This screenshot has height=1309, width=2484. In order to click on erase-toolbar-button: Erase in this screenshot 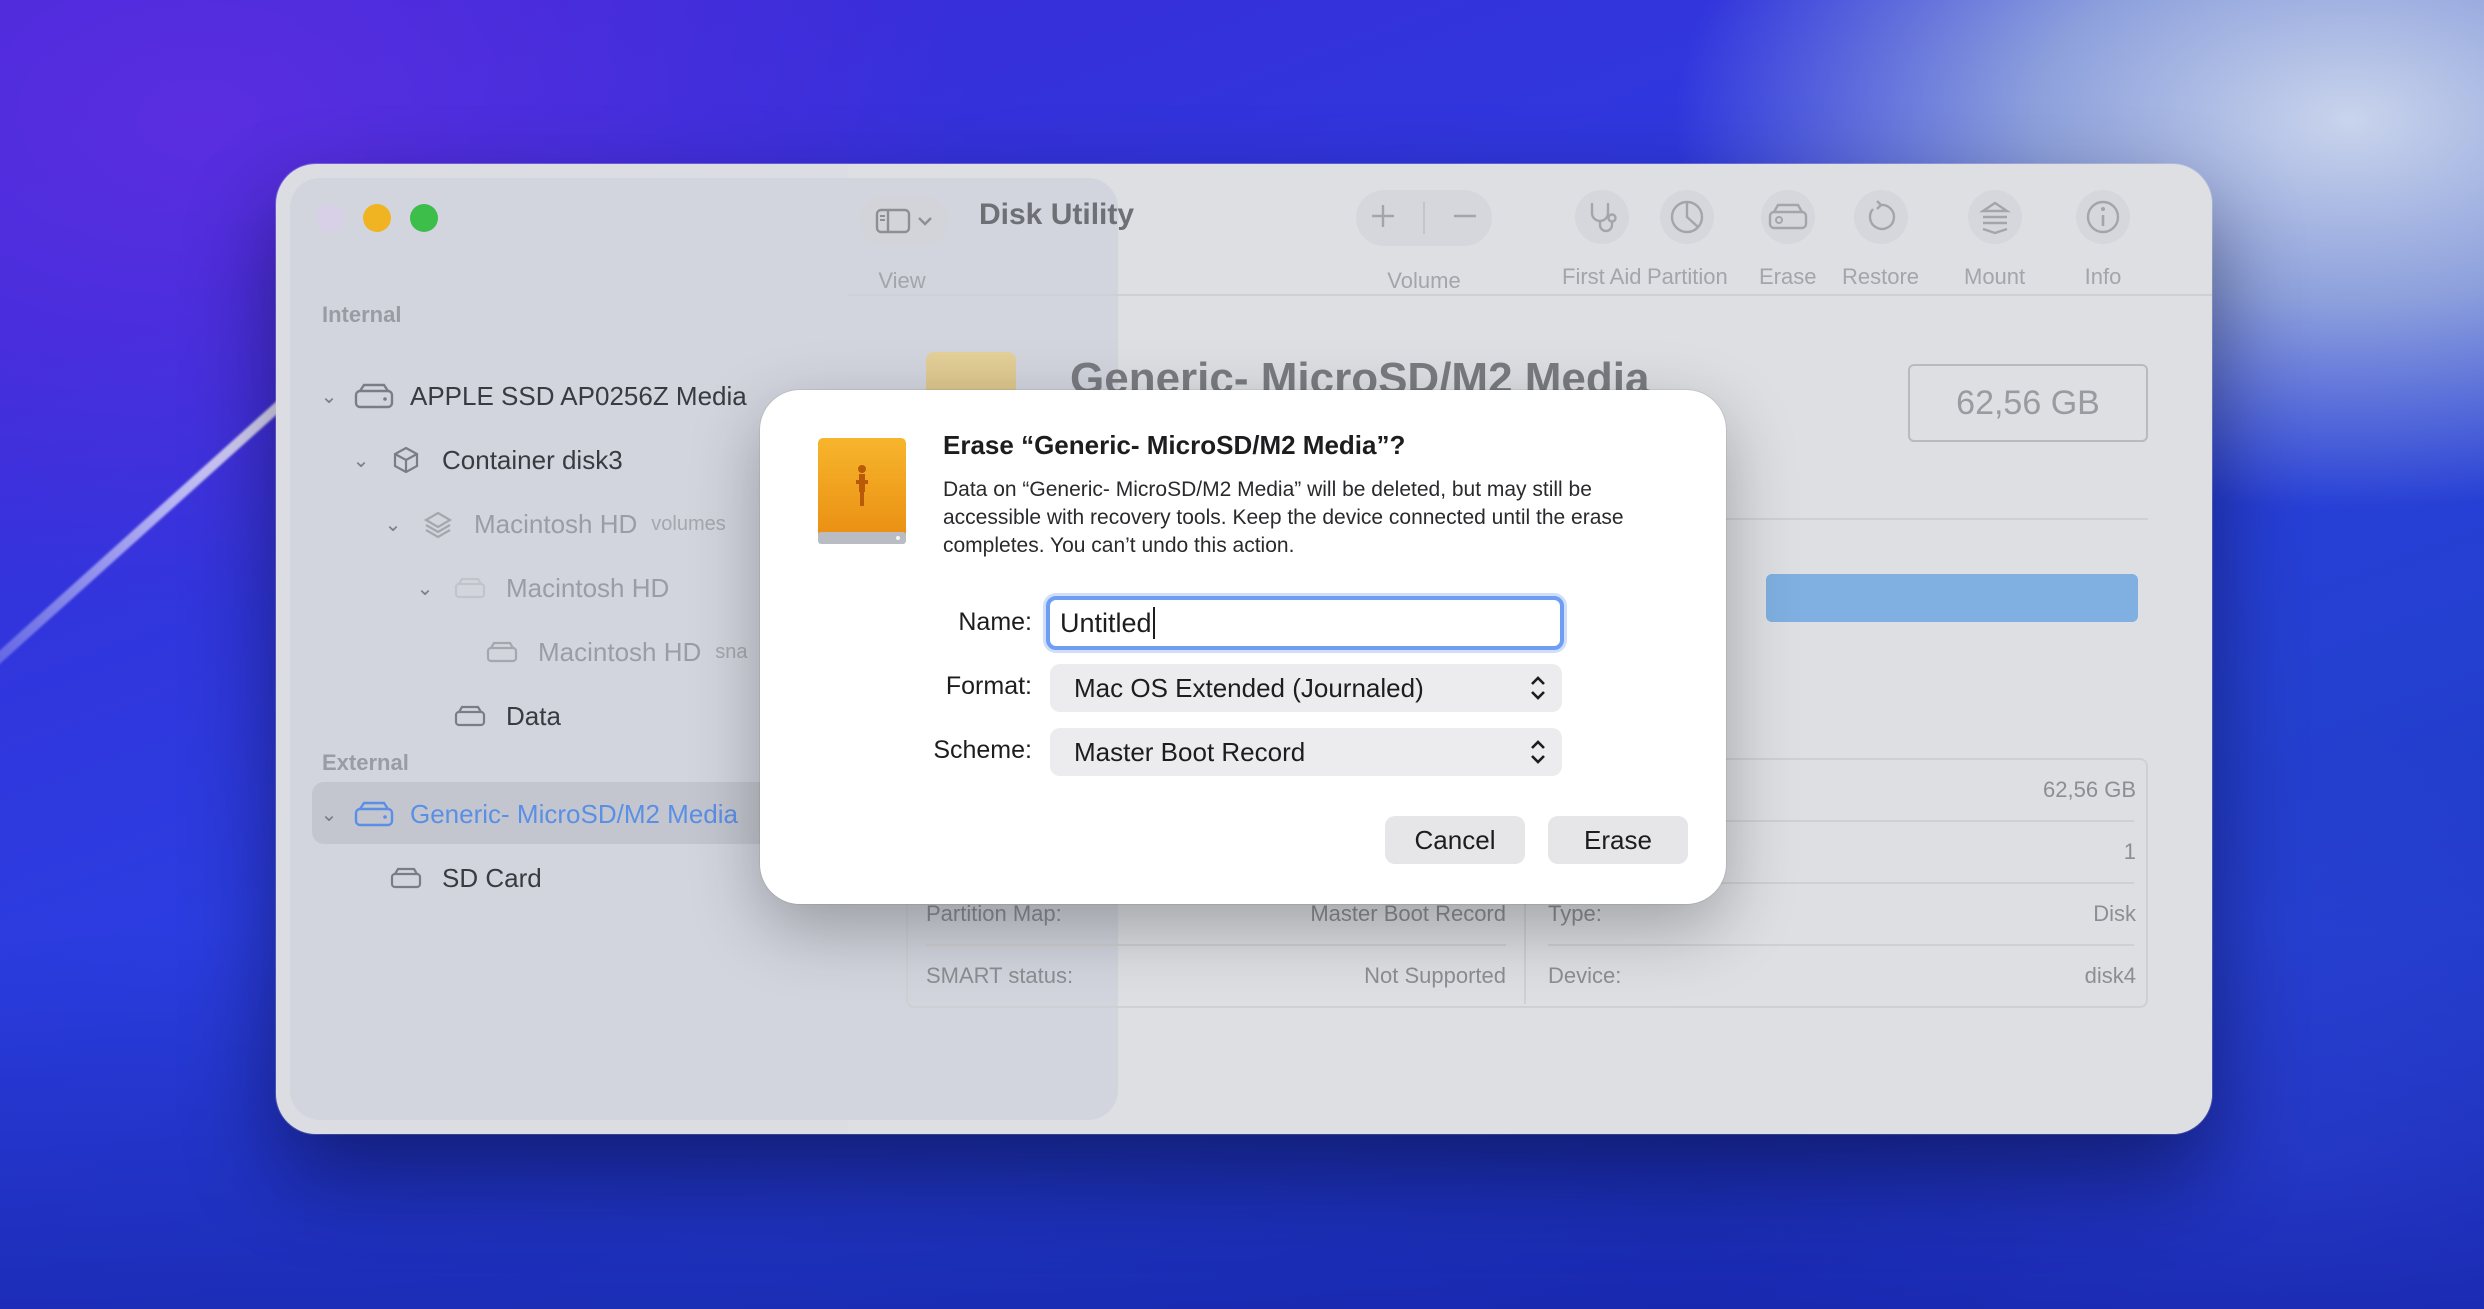, I will do `click(1787, 240)`.